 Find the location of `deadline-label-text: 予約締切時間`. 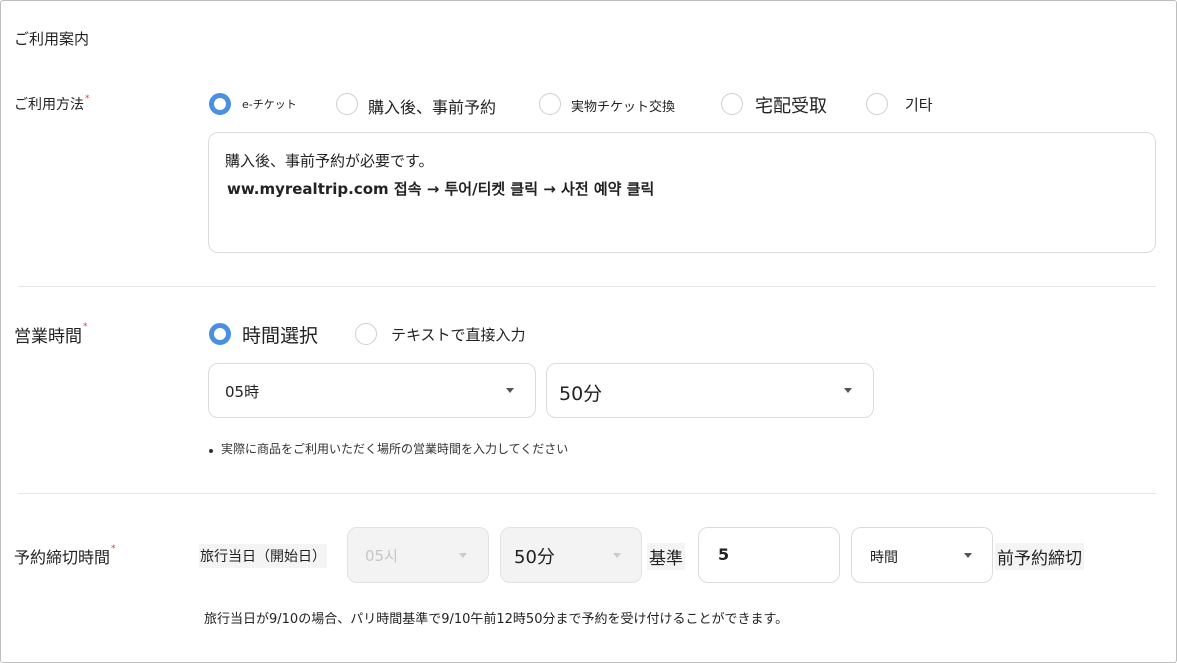

deadline-label-text: 予約締切時間 is located at coordinates (62, 557).